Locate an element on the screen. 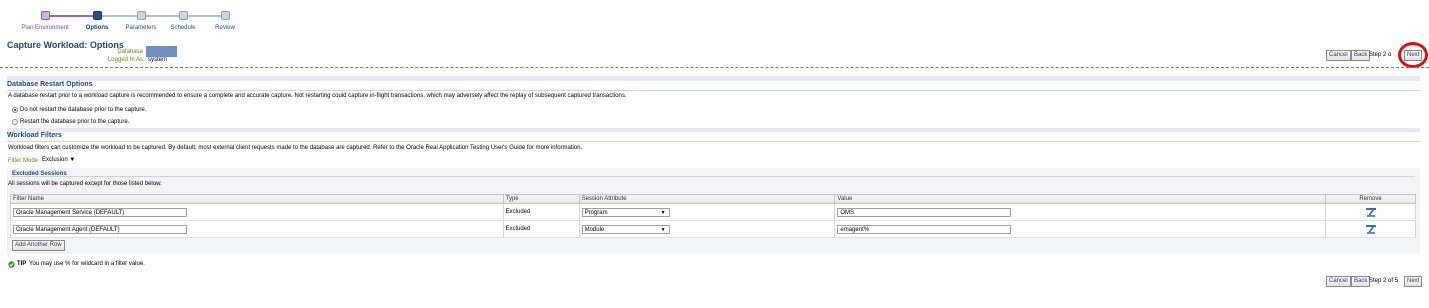 Image resolution: width=1429 pixels, height=308 pixels. train-label-review: Review is located at coordinates (225, 28).